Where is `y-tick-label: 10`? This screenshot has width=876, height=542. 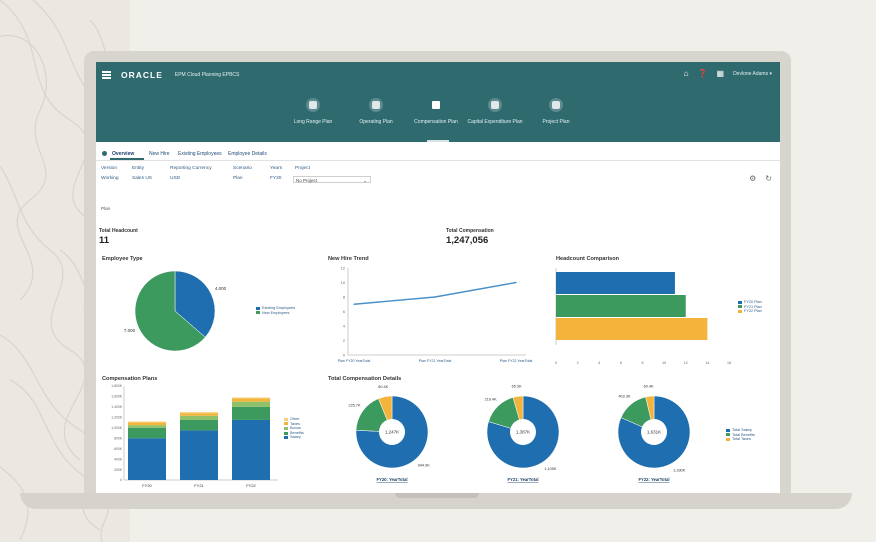 y-tick-label: 10 is located at coordinates (343, 283).